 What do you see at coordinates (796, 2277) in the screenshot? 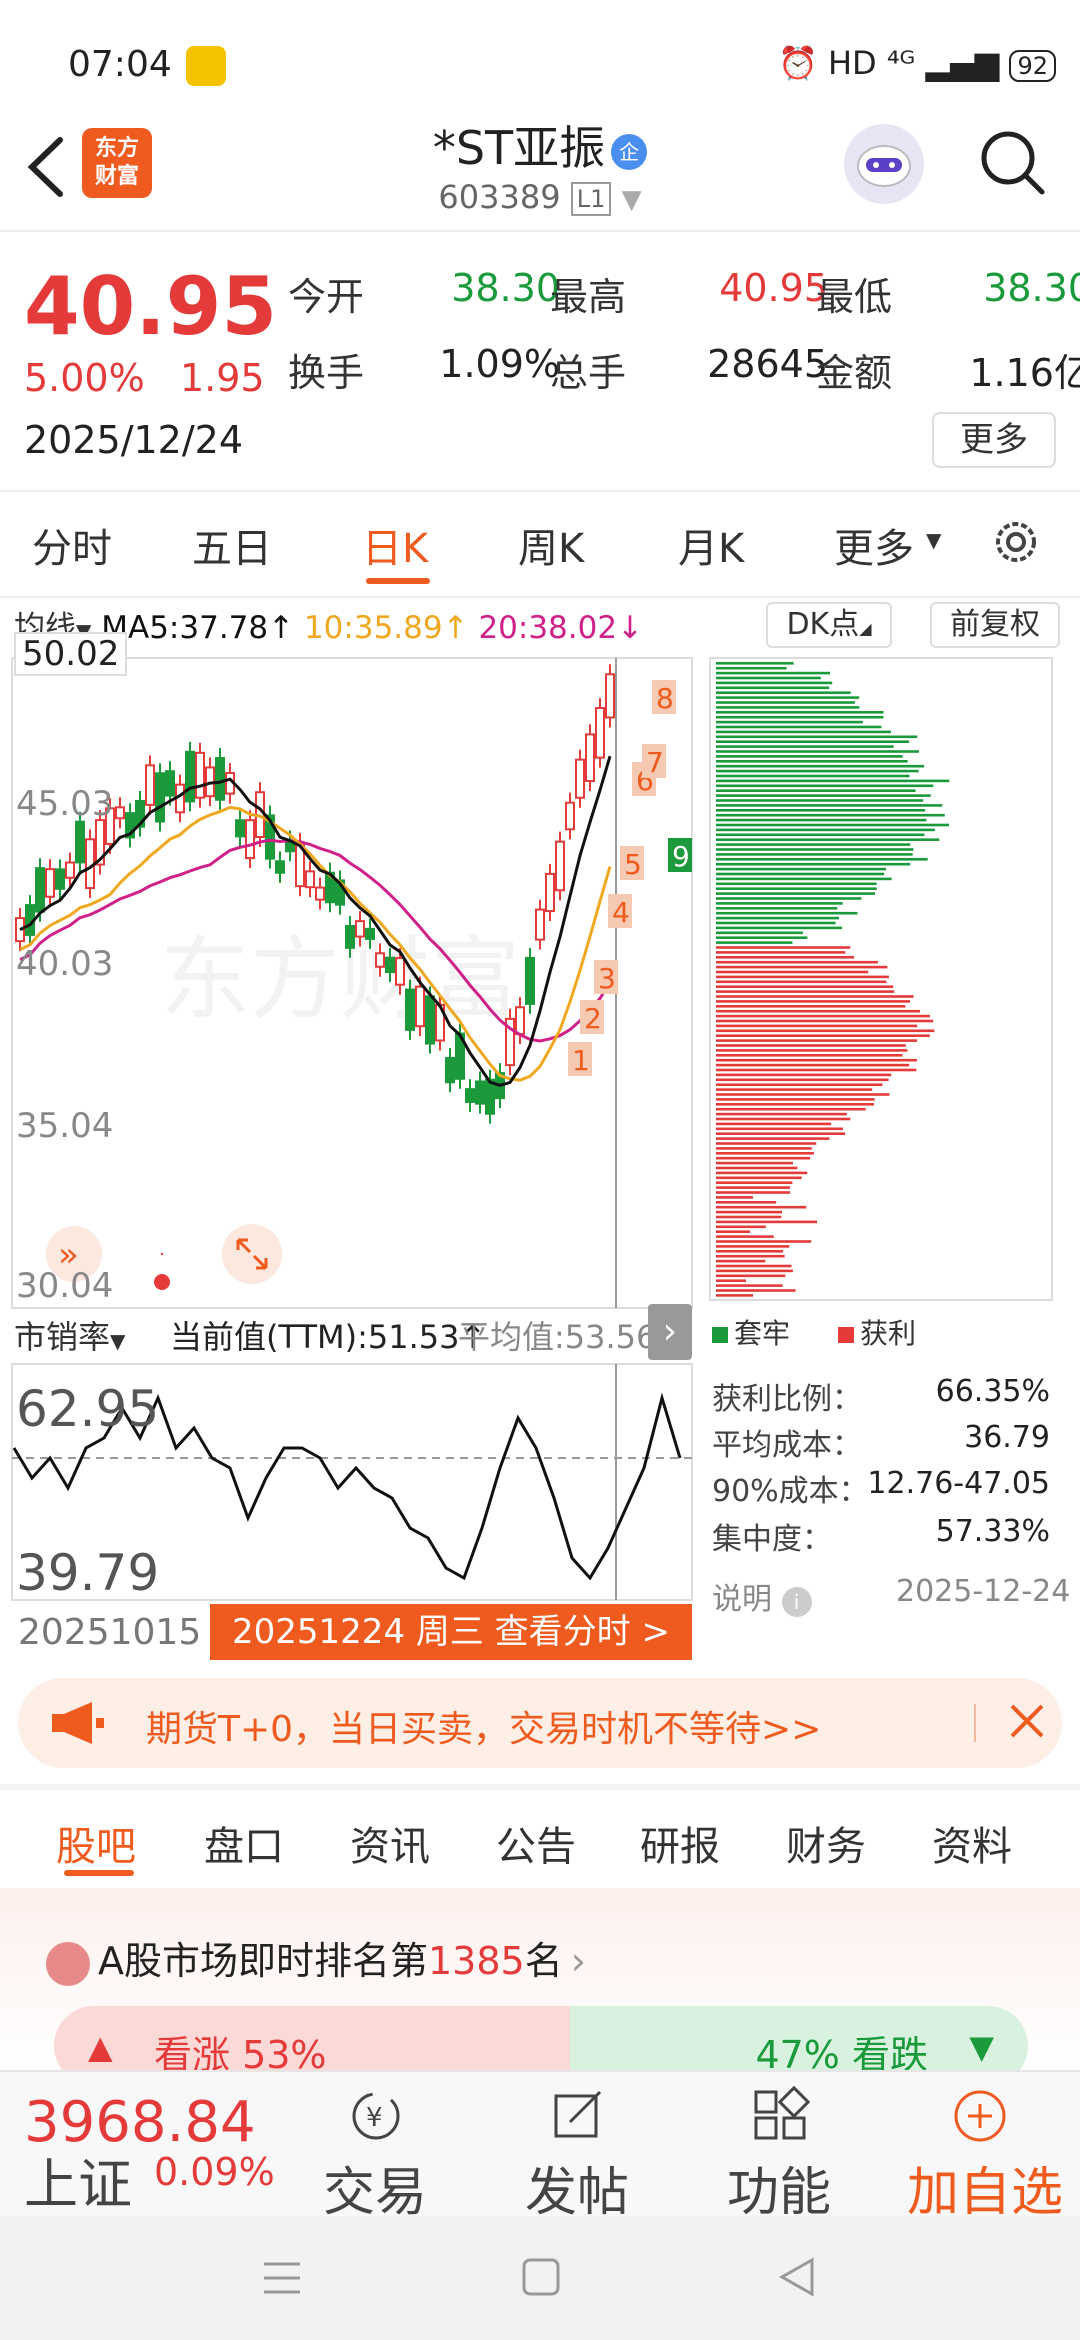
I see `back-nav-icon` at bounding box center [796, 2277].